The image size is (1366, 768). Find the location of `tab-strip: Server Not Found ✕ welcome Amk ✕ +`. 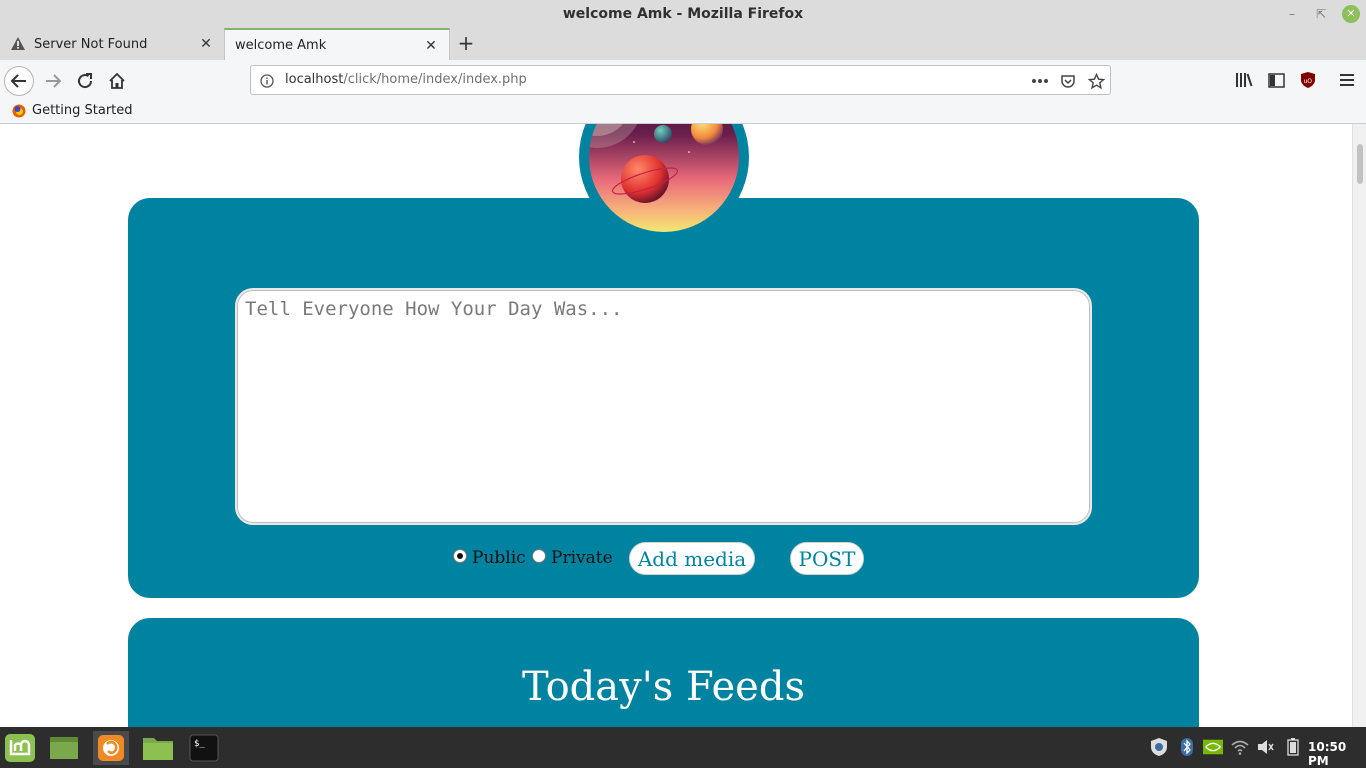

tab-strip: Server Not Found ✕ welcome Amk ✕ + is located at coordinates (683, 44).